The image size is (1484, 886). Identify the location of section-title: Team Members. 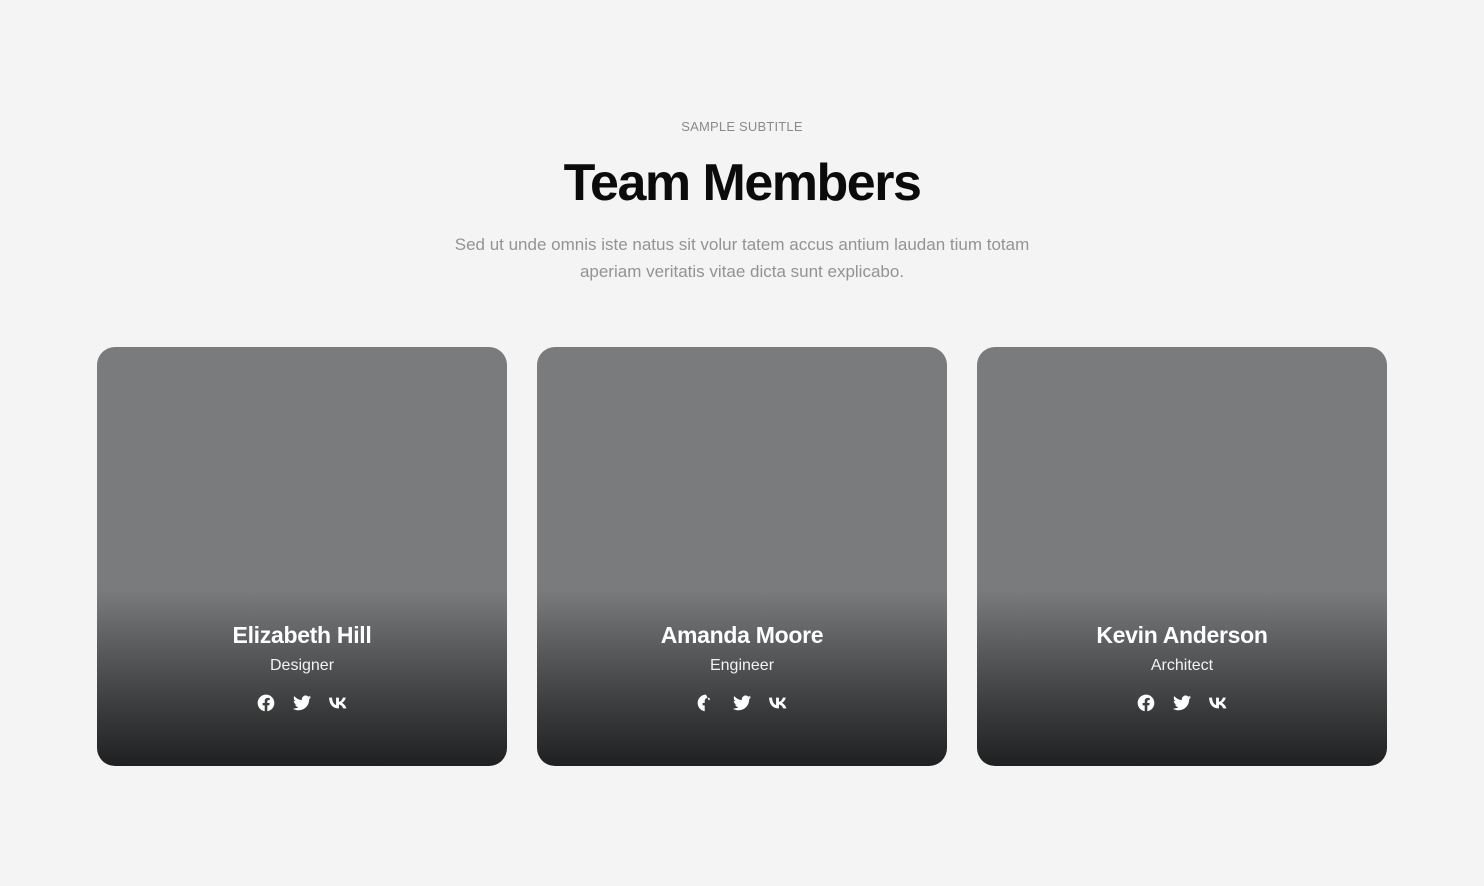
(742, 183).